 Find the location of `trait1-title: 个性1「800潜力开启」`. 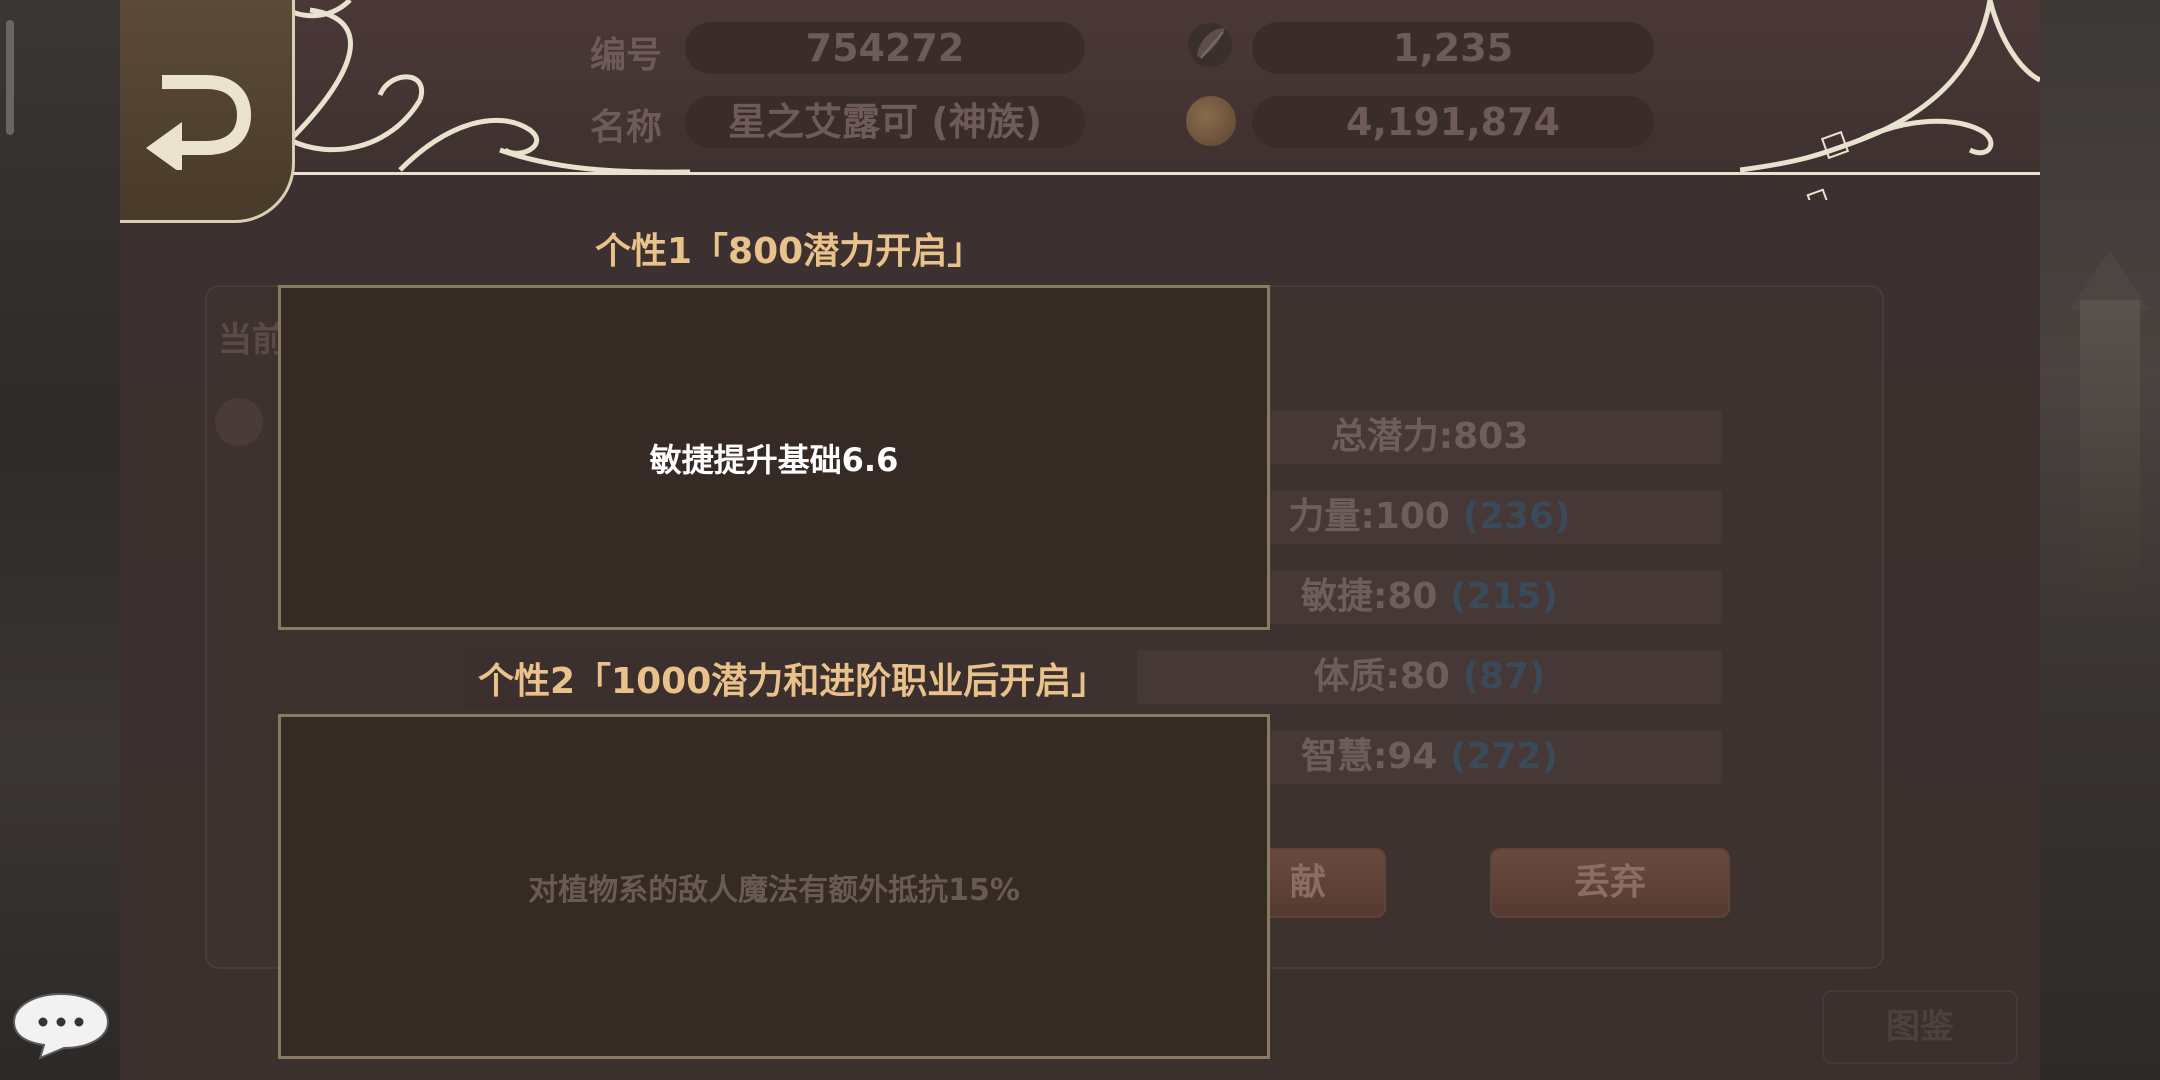

trait1-title: 个性1「800潜力开启」 is located at coordinates (789, 251).